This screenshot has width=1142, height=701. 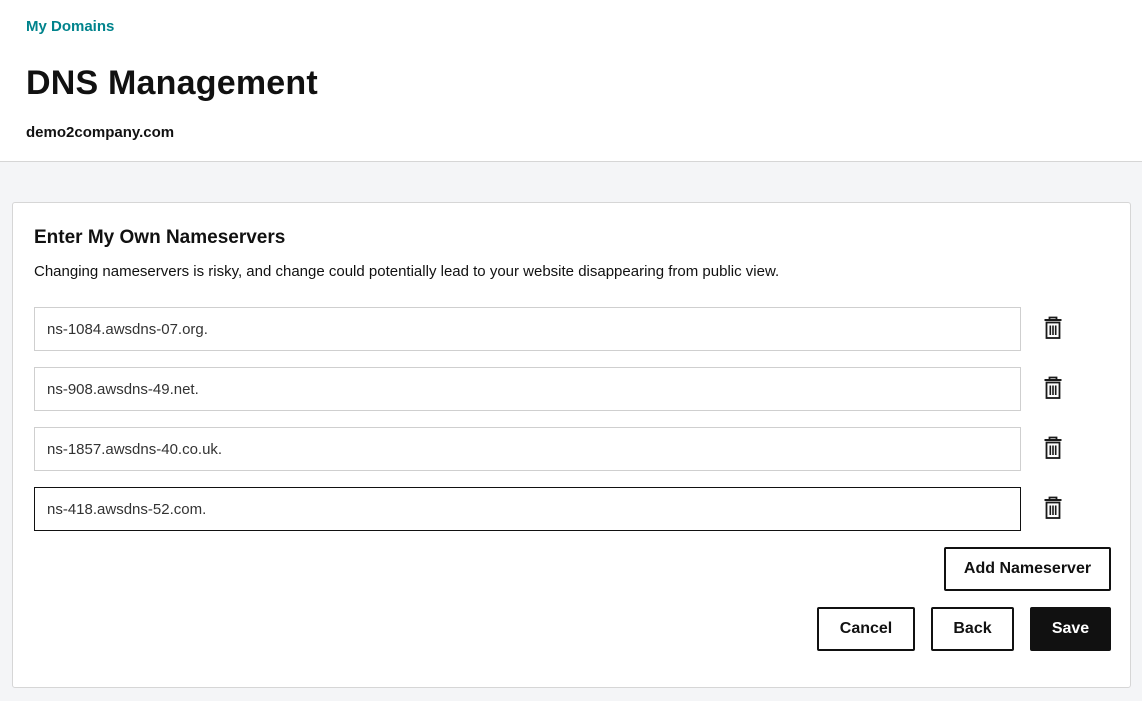 What do you see at coordinates (972, 629) in the screenshot?
I see `back-button: Back` at bounding box center [972, 629].